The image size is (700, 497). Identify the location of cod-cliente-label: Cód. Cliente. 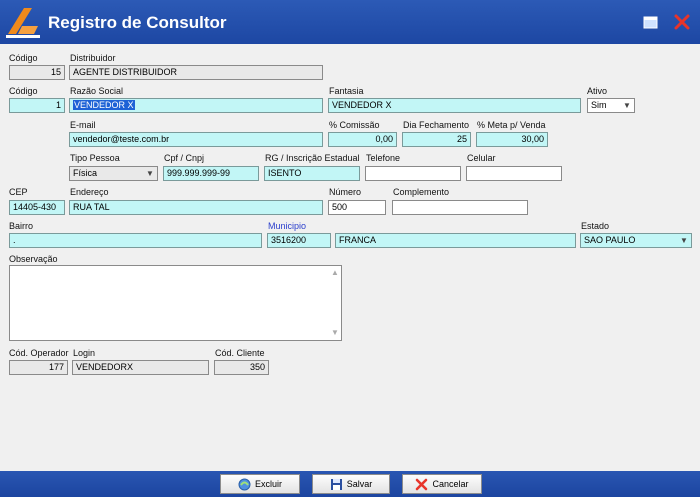
(240, 353).